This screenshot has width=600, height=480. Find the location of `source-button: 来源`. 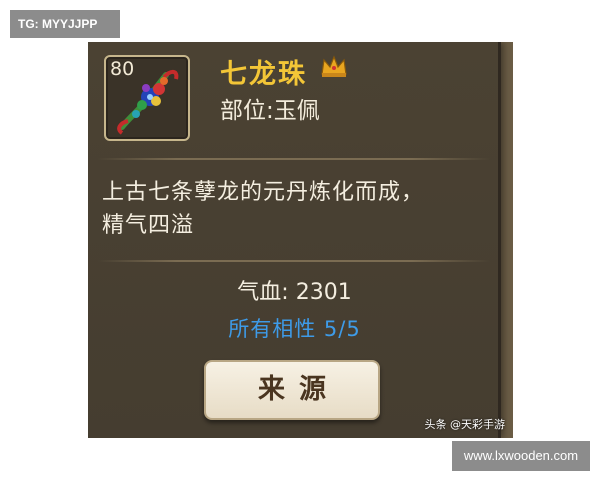

source-button: 来源 is located at coordinates (292, 390).